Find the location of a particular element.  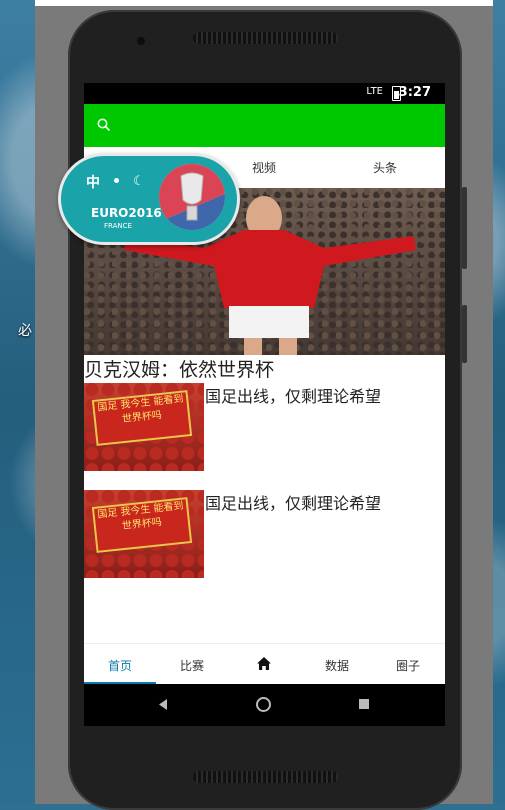

home-icon is located at coordinates (264, 663).